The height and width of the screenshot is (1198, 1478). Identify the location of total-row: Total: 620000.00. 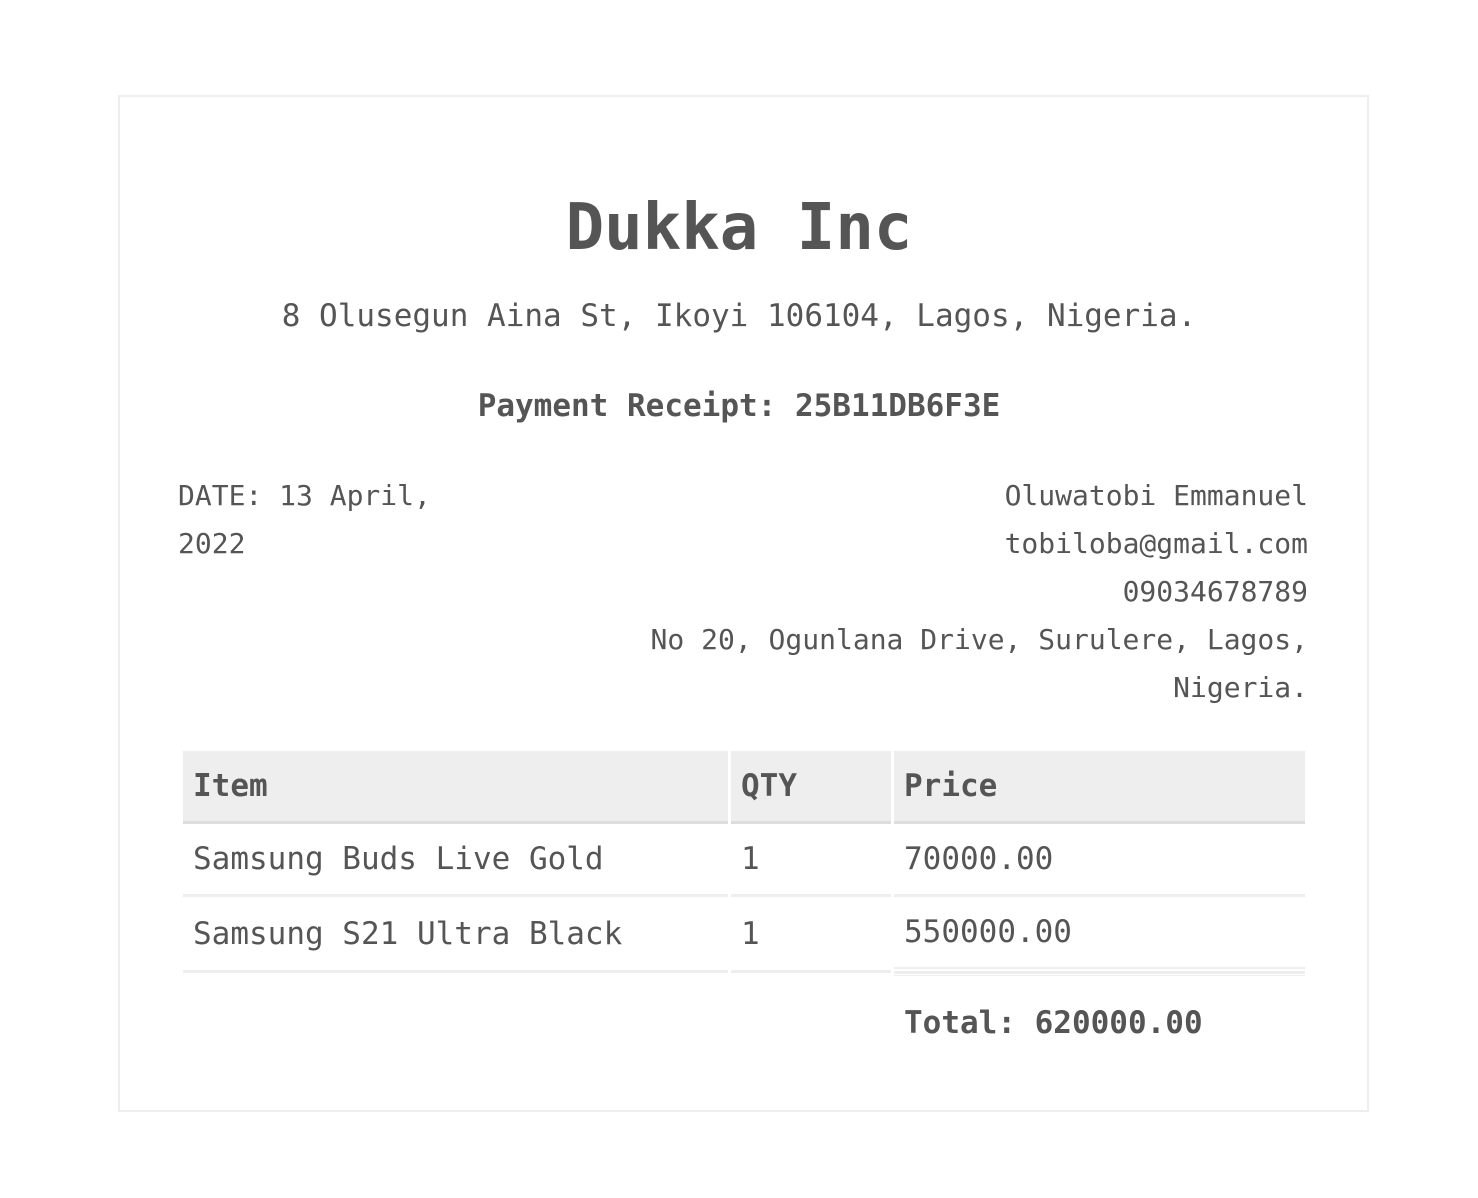
(744, 1016).